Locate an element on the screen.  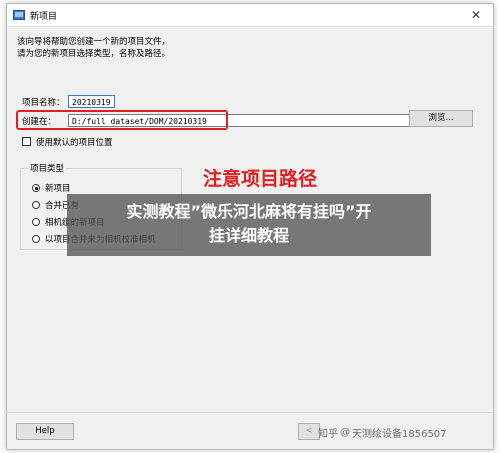
radio-label: 新项目 is located at coordinates (58, 189).